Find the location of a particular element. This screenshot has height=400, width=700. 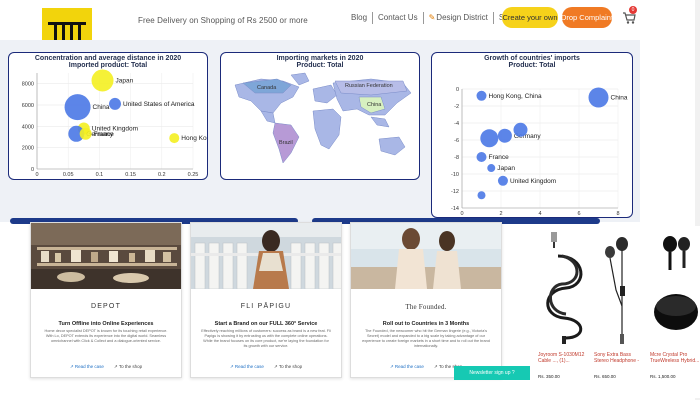

map-australia is located at coordinates (392, 146).